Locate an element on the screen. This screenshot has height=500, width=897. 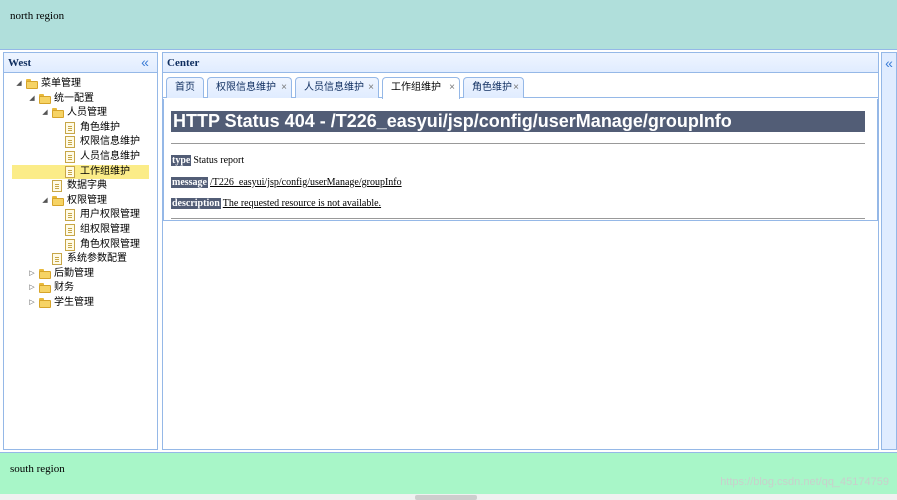
collapse-left-icon: « is located at coordinates (145, 62).